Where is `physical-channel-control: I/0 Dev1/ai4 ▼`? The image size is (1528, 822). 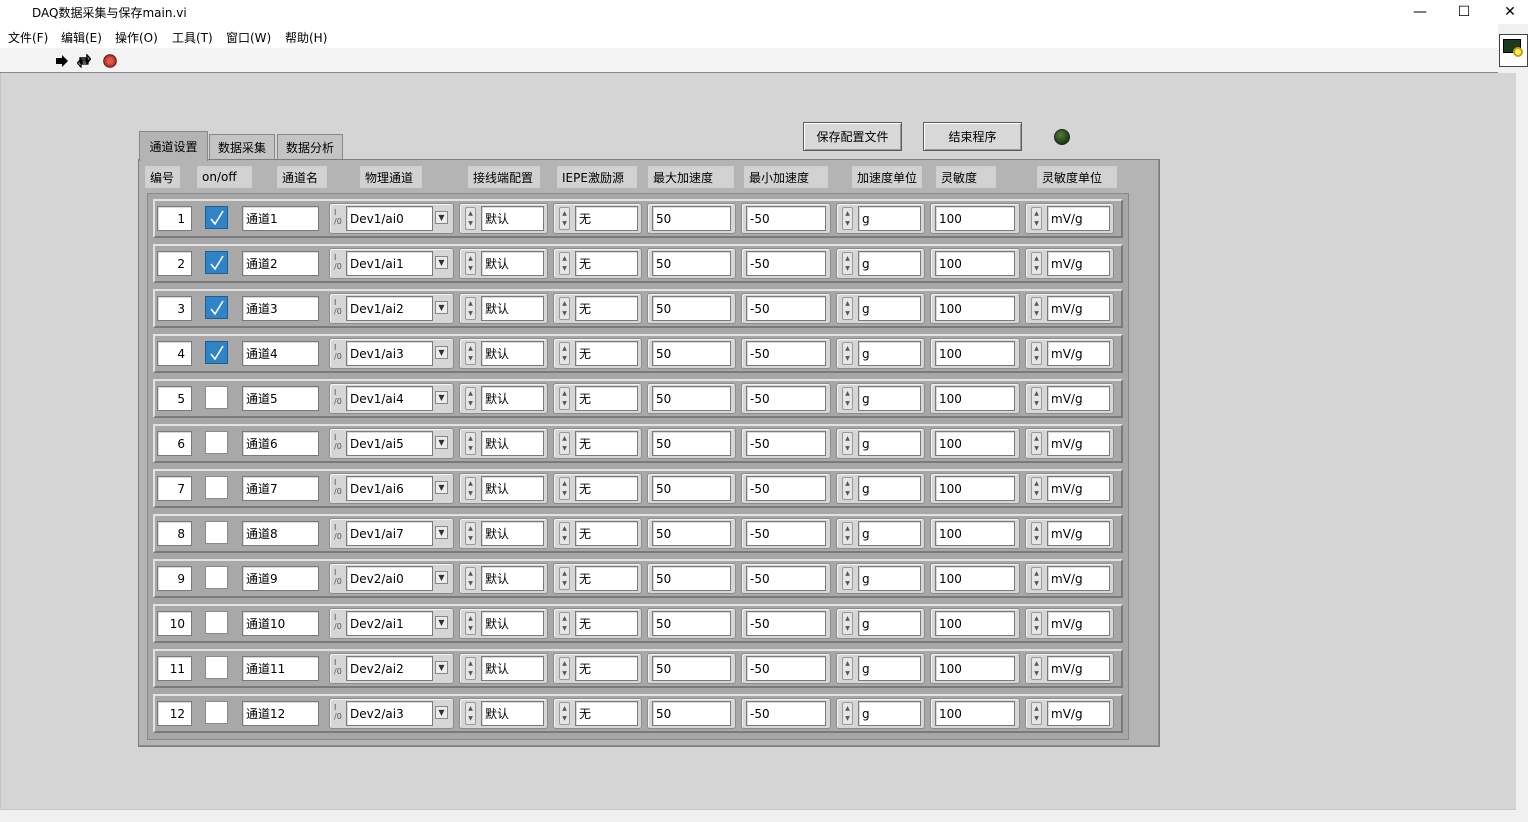 physical-channel-control: I/0 Dev1/ai4 ▼ is located at coordinates (391, 398).